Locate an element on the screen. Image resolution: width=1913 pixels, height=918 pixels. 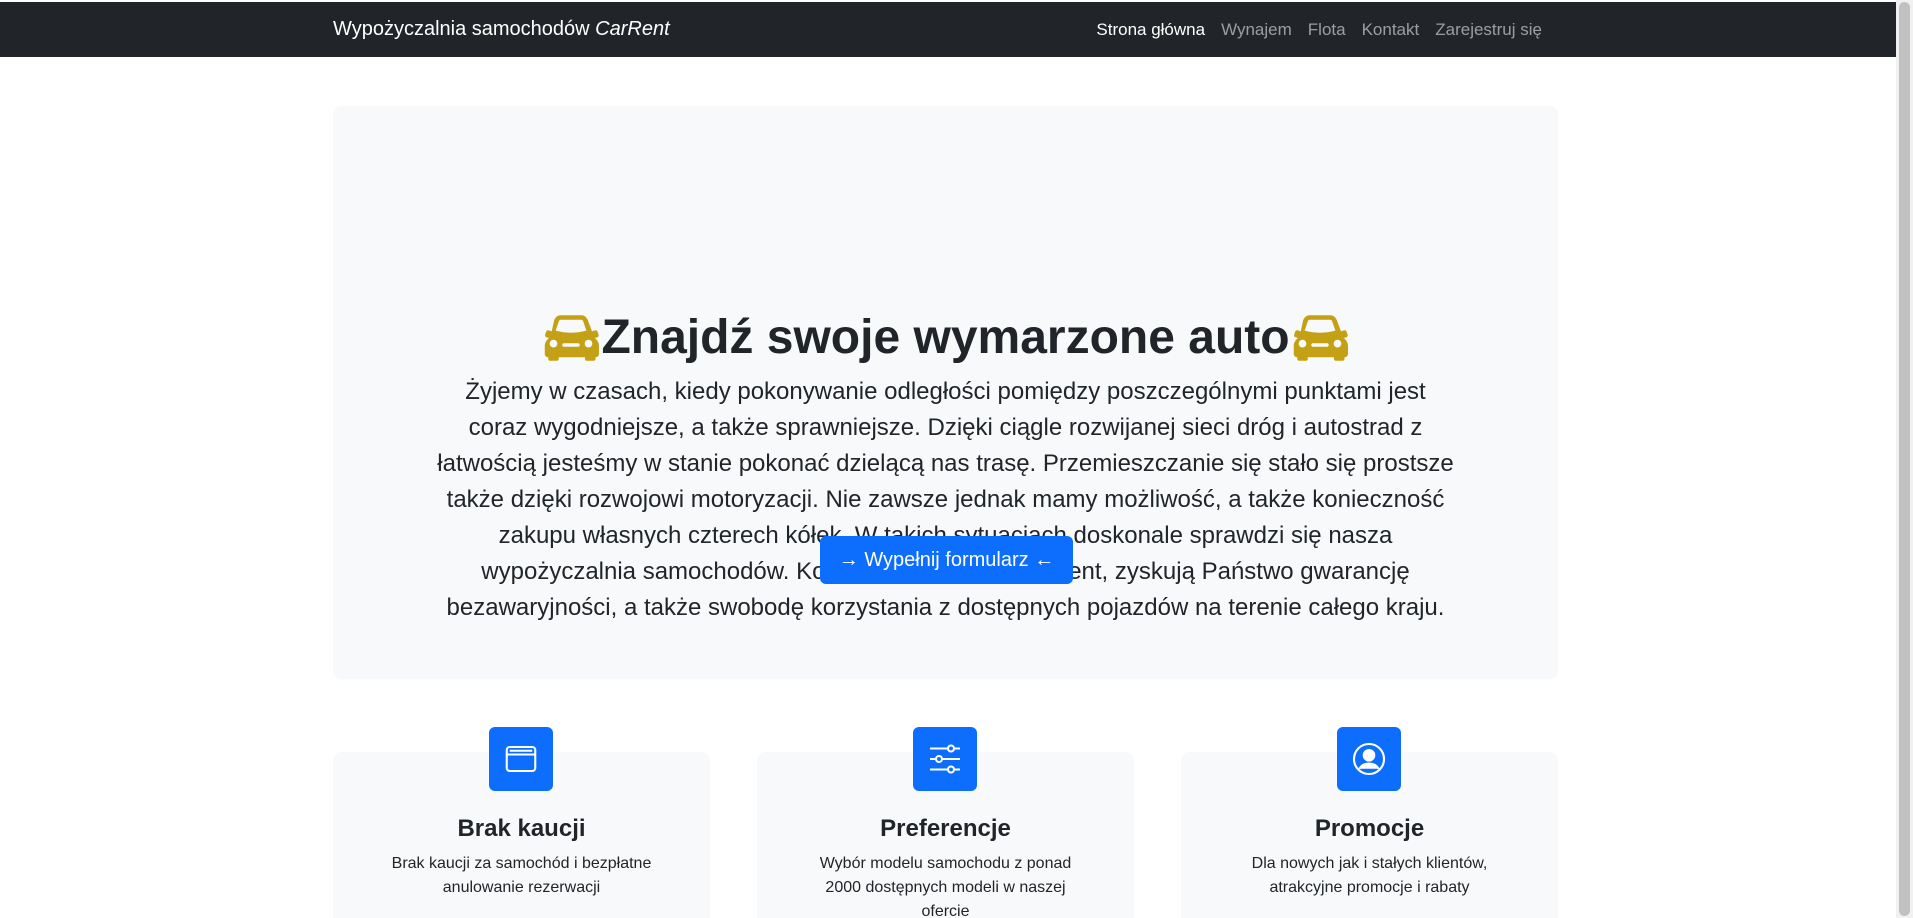
fill-form-button: → Wypełnij formularz ← is located at coordinates (946, 560).